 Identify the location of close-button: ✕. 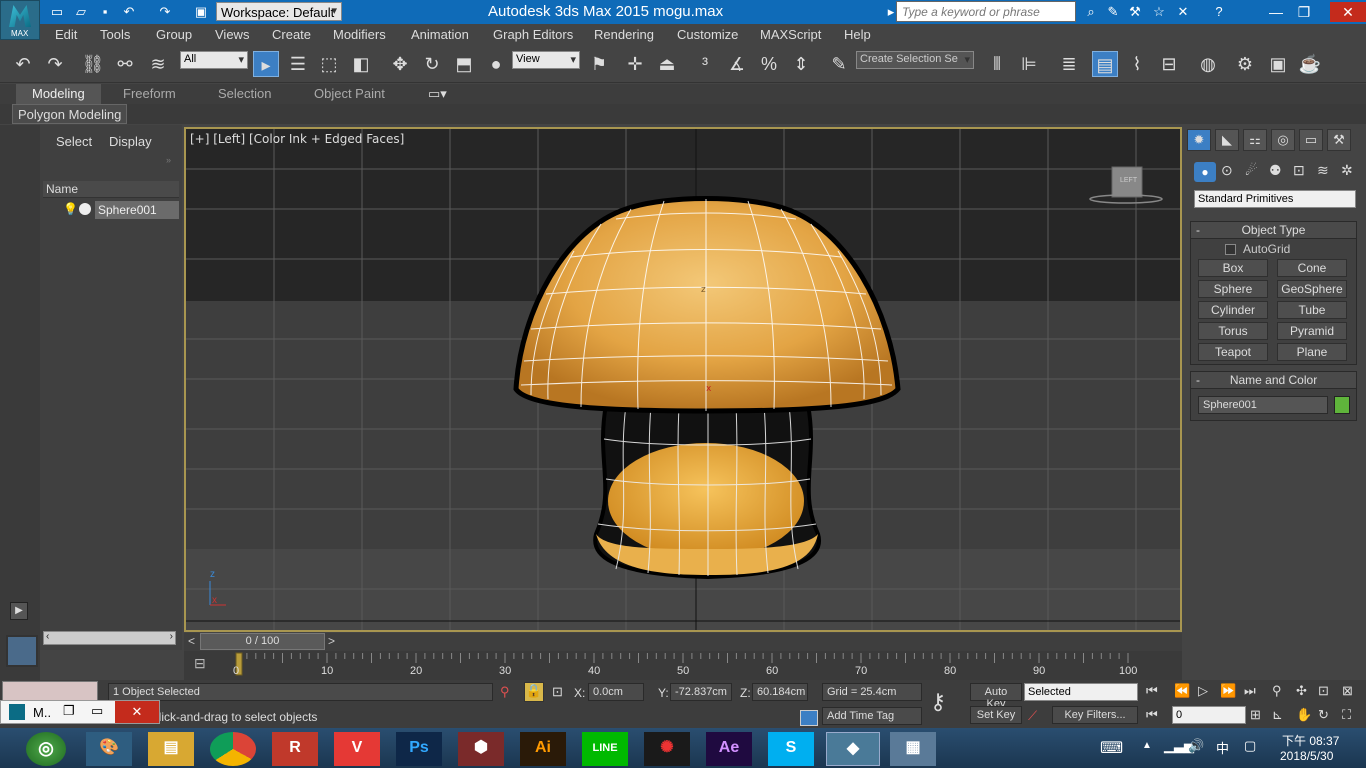
(1348, 12).